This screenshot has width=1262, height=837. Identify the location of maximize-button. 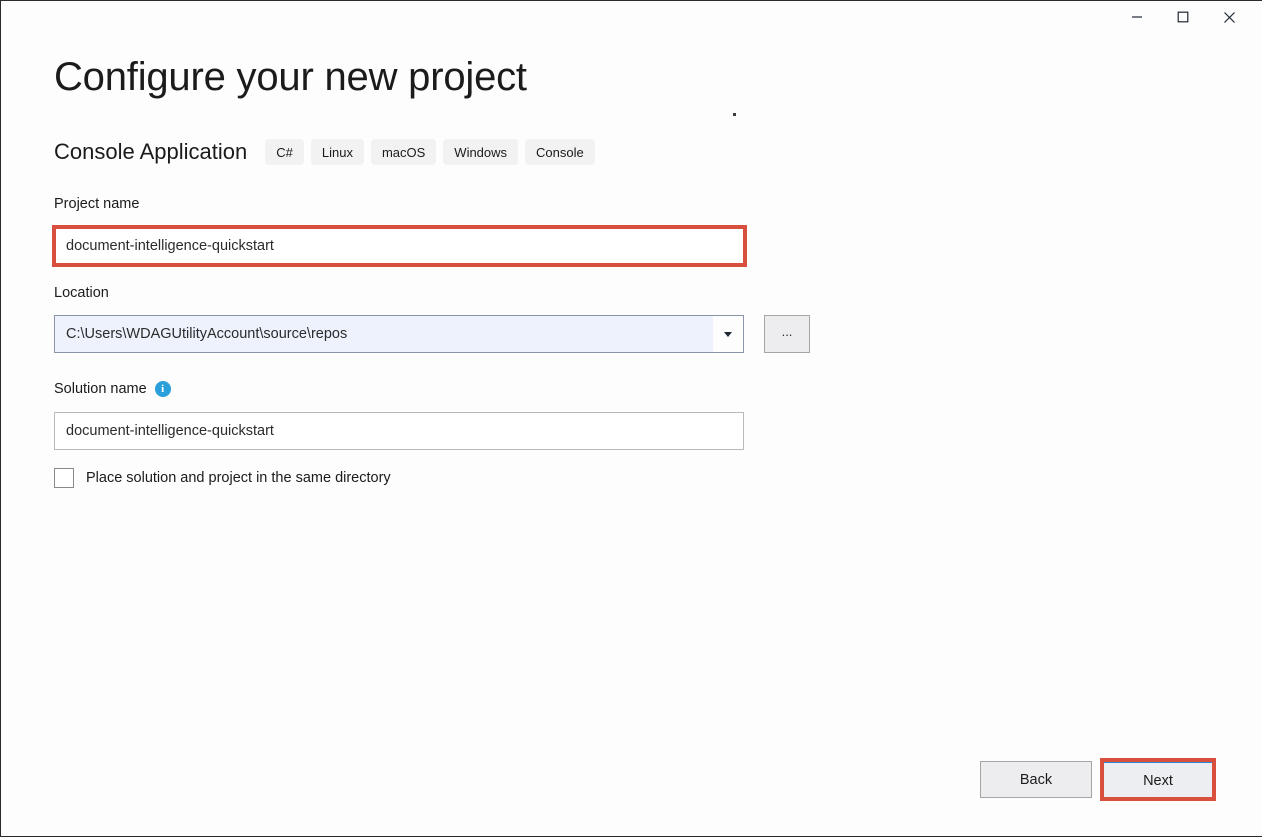
(1183, 17).